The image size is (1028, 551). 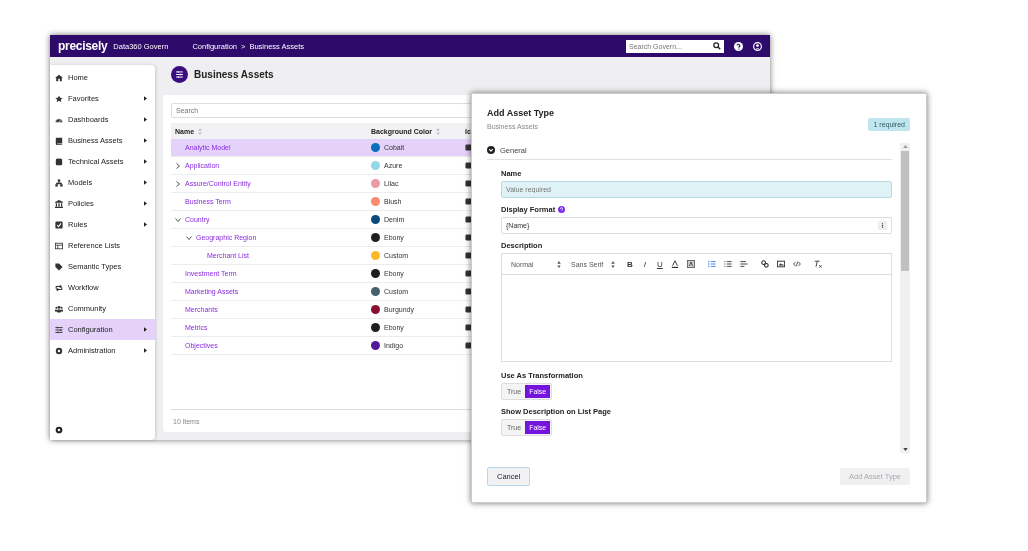 What do you see at coordinates (765, 264) in the screenshot?
I see `link-icon` at bounding box center [765, 264].